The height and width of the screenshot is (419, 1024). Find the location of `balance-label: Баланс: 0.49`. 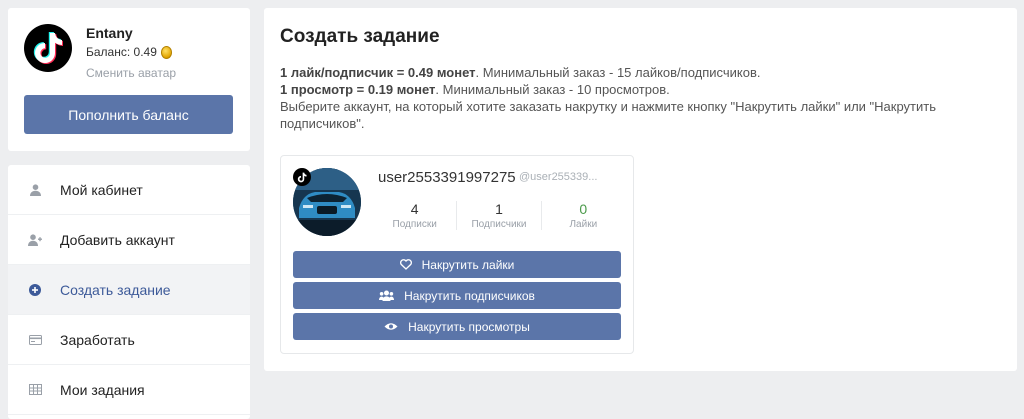

balance-label: Баланс: 0.49 is located at coordinates (121, 52).